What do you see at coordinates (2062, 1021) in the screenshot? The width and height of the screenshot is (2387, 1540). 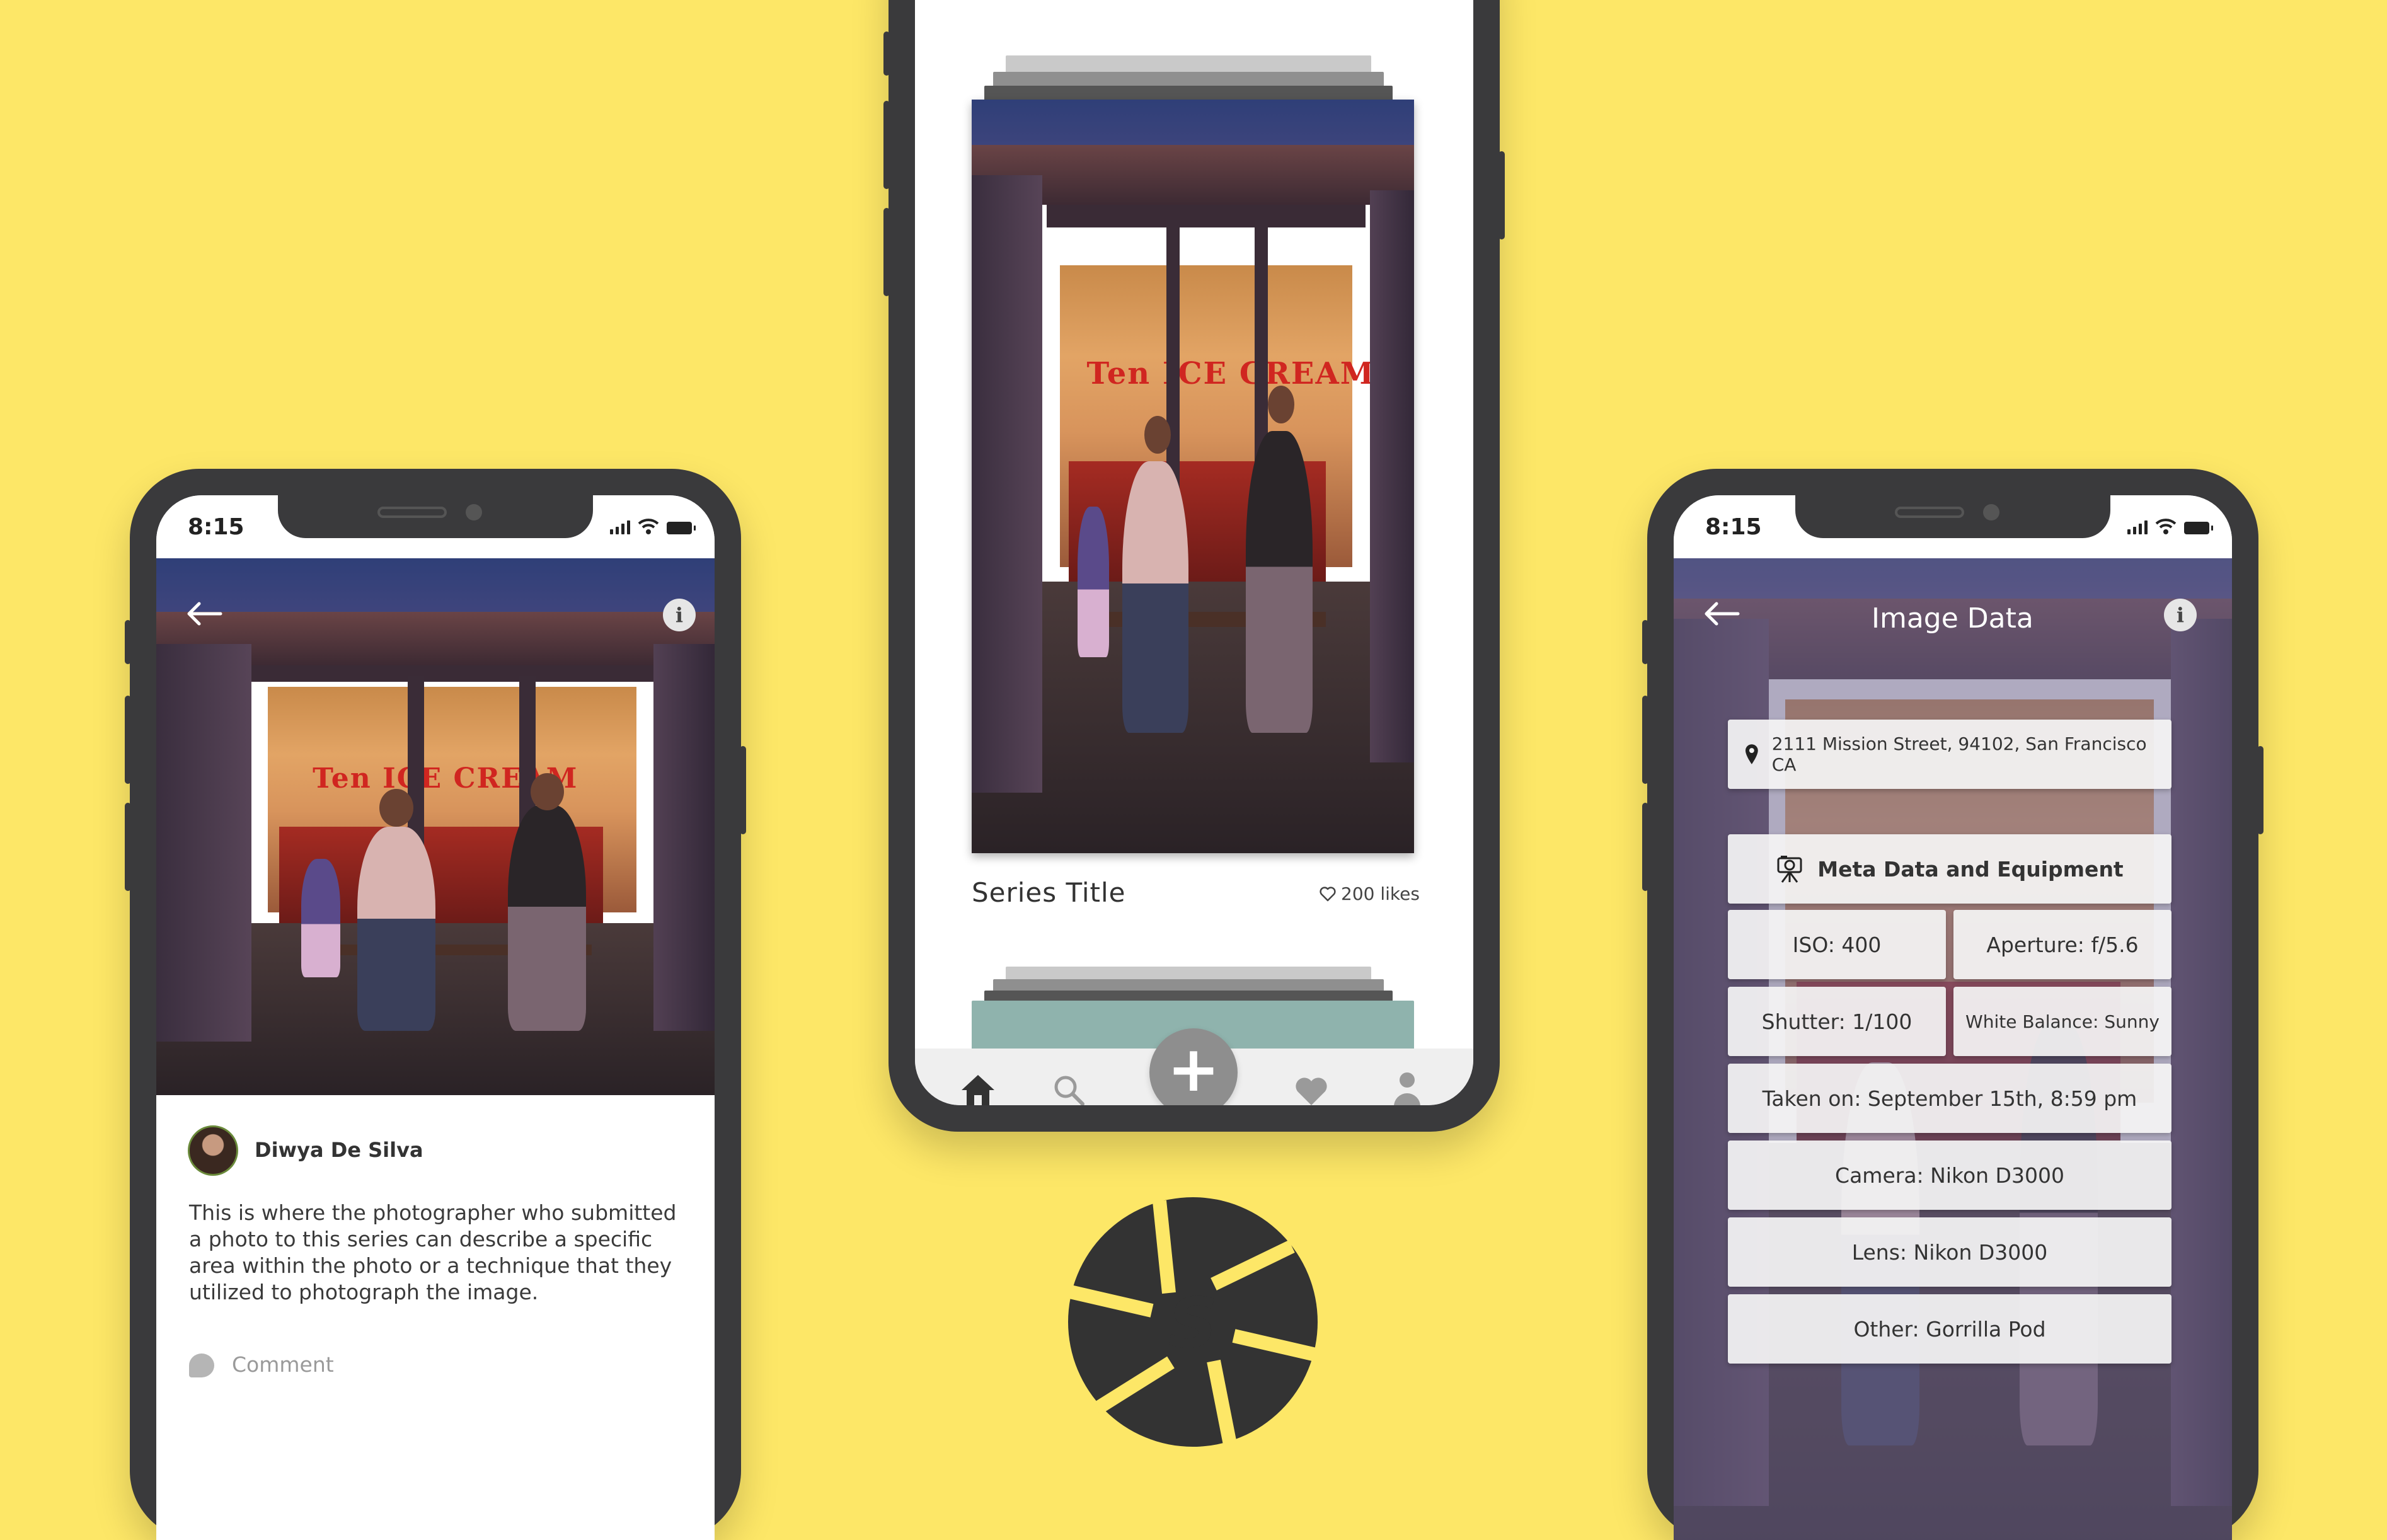 I see `white-balance-field: White Balance: Sunny` at bounding box center [2062, 1021].